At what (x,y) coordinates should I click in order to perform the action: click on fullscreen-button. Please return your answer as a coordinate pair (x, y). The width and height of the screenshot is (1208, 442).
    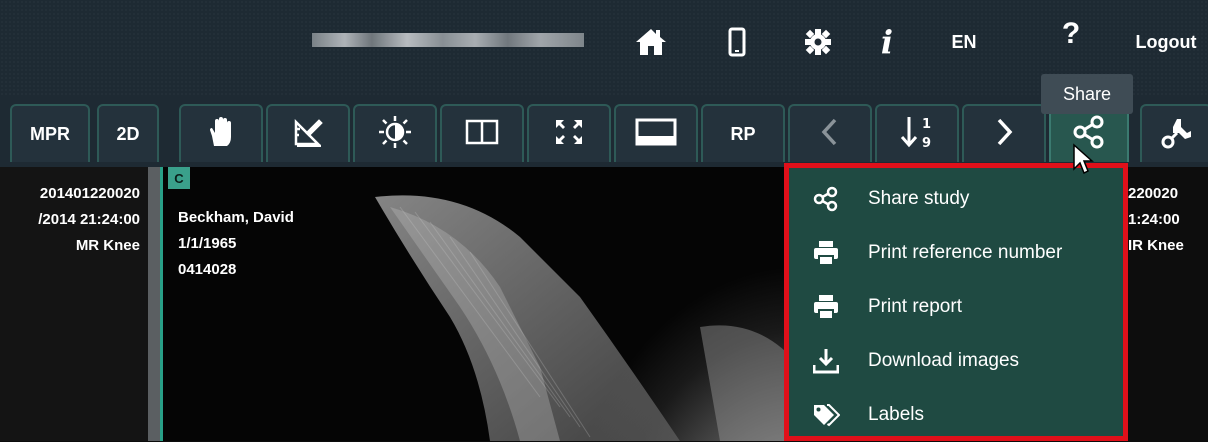
    Looking at the image, I should click on (569, 133).